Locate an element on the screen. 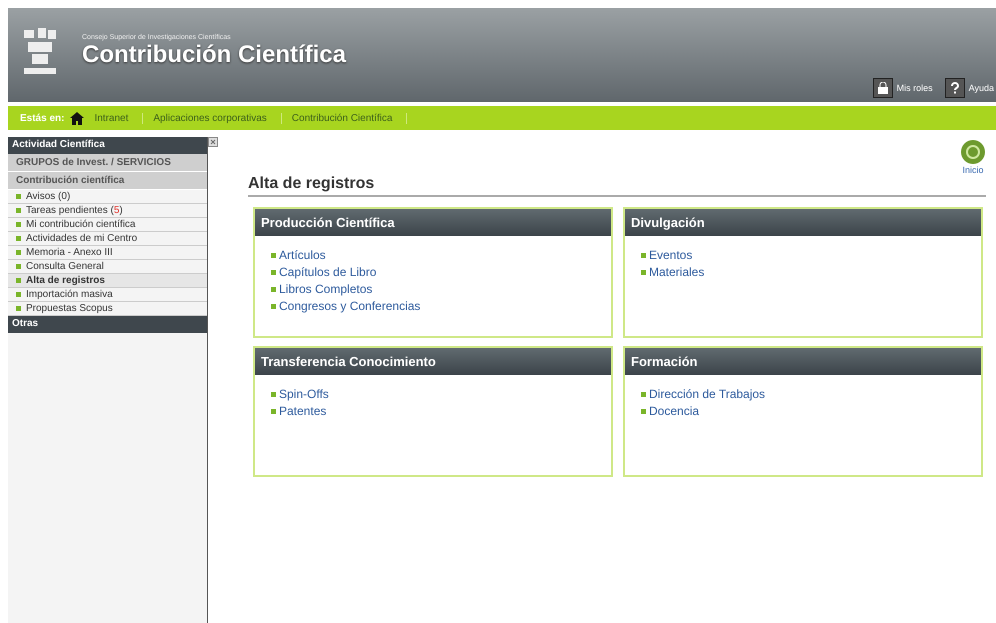 This screenshot has height=623, width=996. category-link: Congresos y Conferencias is located at coordinates (349, 306).